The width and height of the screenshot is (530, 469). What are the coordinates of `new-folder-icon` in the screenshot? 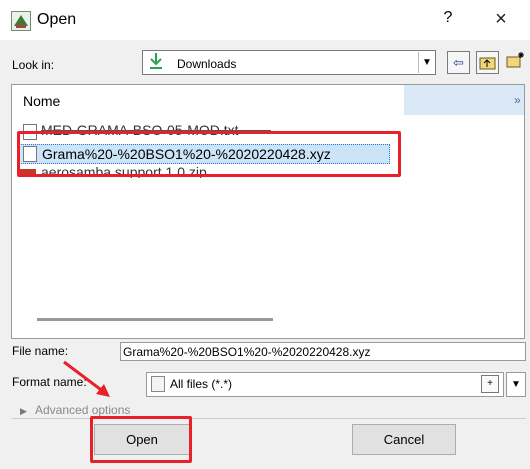 It's located at (515, 62).